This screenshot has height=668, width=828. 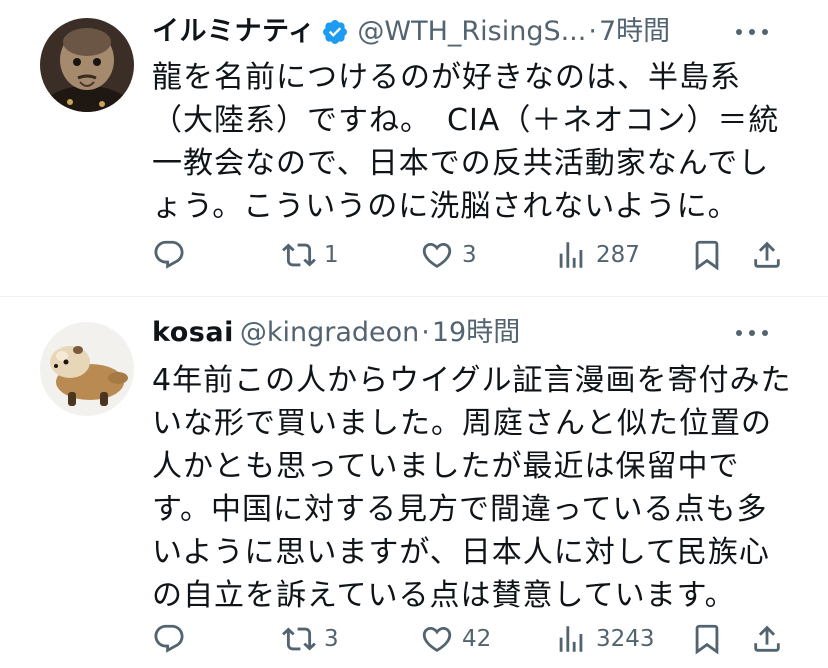 What do you see at coordinates (335, 32) in the screenshot?
I see `verified-badge-icon` at bounding box center [335, 32].